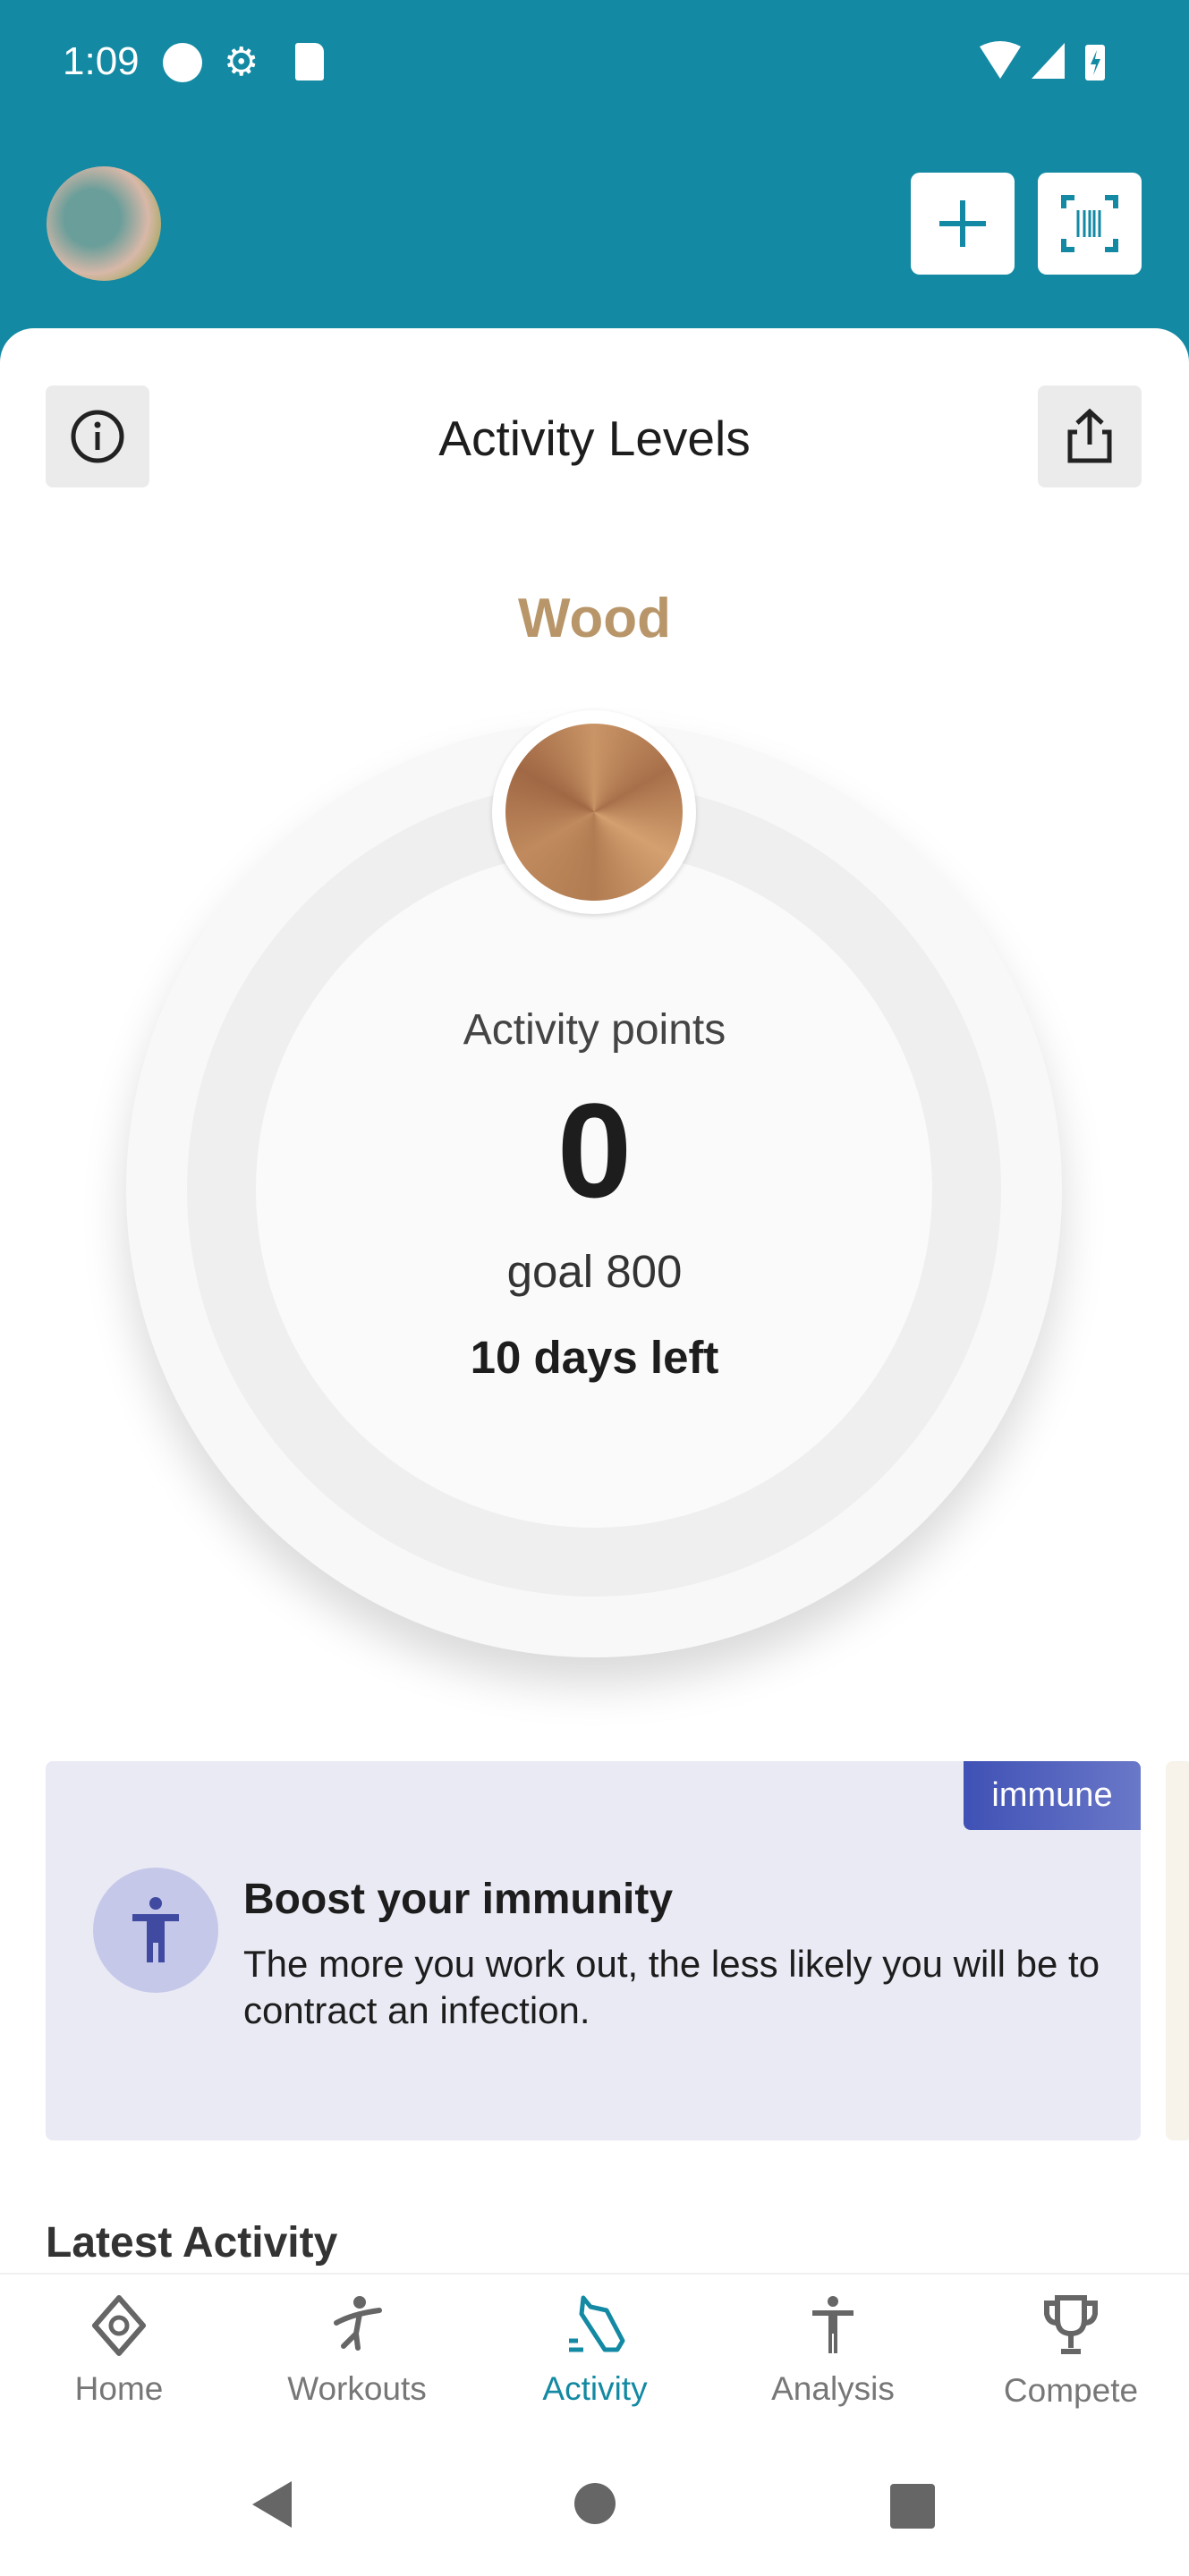 The height and width of the screenshot is (2576, 1189). I want to click on nav-home: Home, so click(119, 2351).